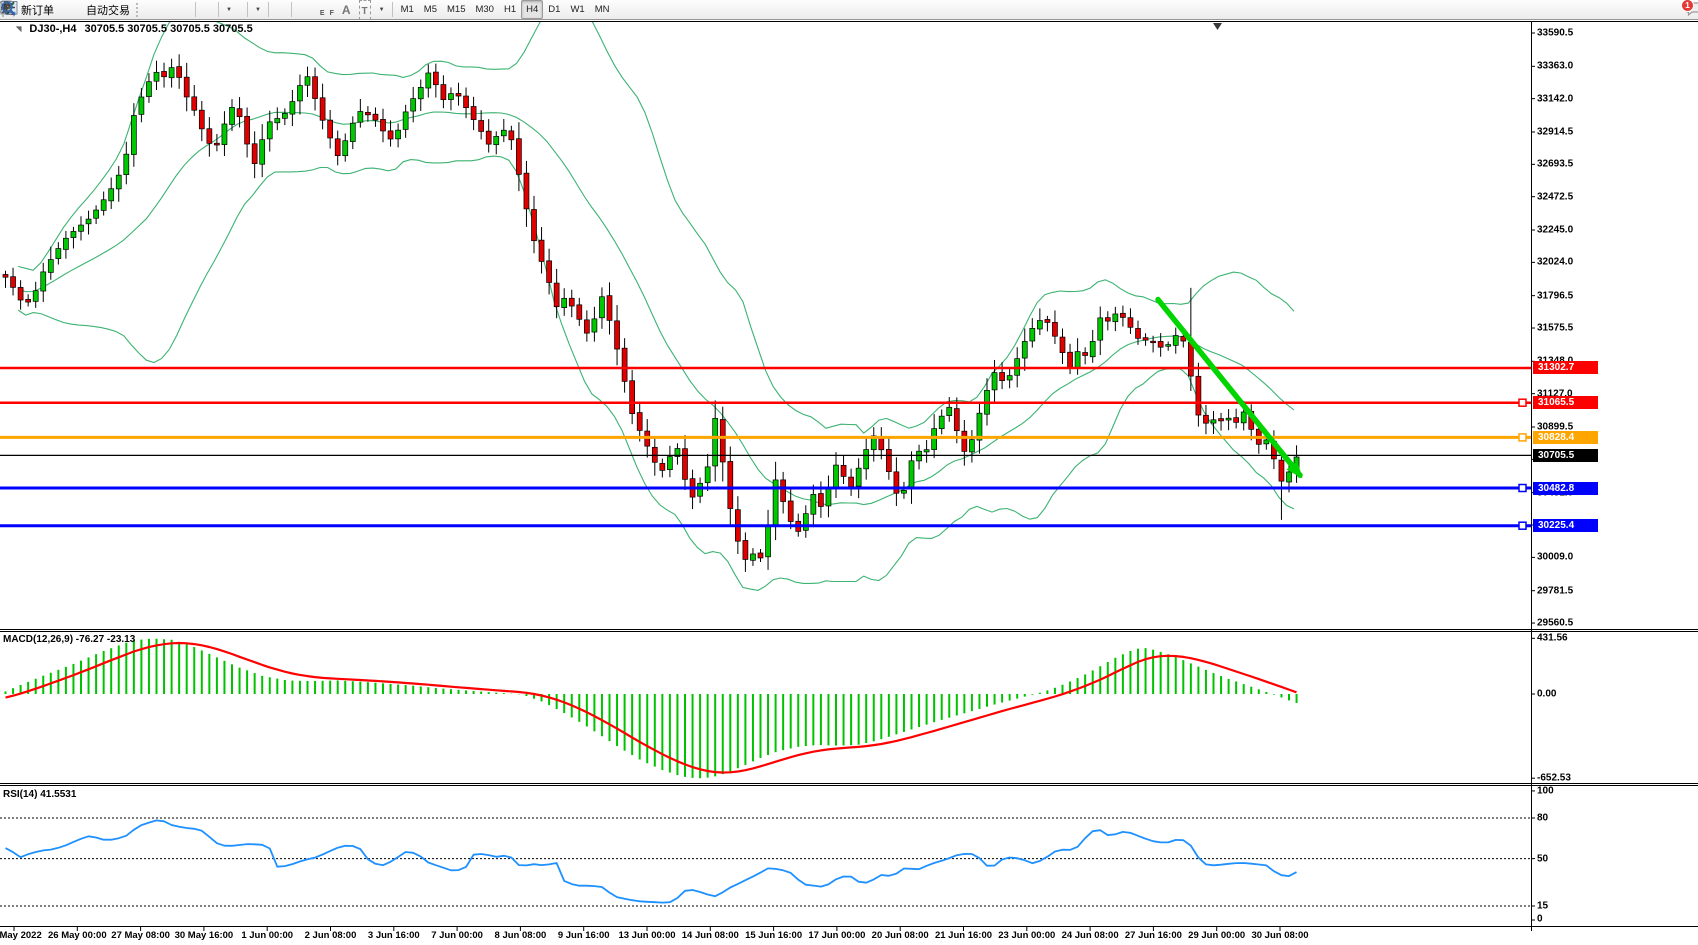 The image size is (1698, 945). Describe the element at coordinates (651, 708) in the screenshot. I see `macd-indicator` at that location.